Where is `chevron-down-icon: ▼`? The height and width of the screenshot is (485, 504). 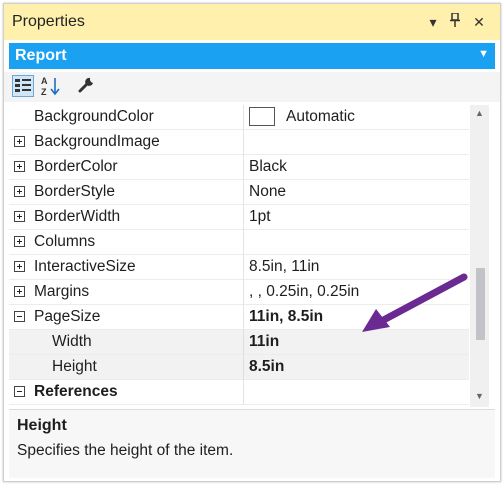
chevron-down-icon: ▼ is located at coordinates (483, 54).